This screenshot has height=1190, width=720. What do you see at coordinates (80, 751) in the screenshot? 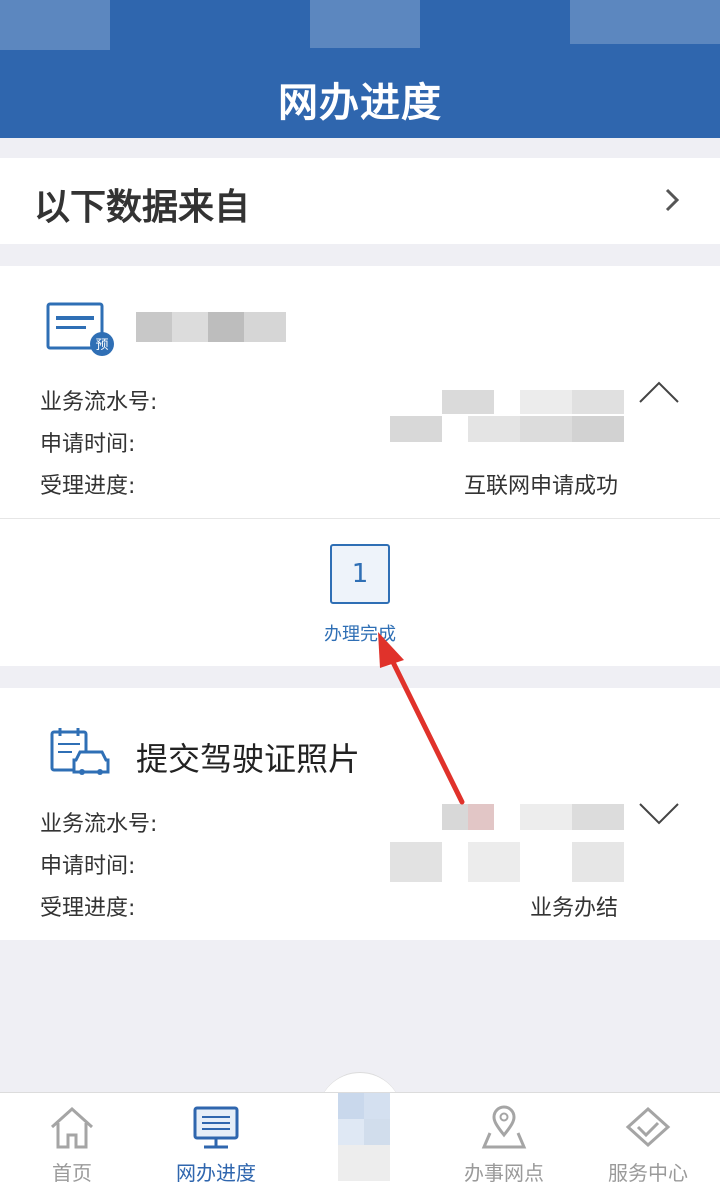
I see `calendar-car-icon` at bounding box center [80, 751].